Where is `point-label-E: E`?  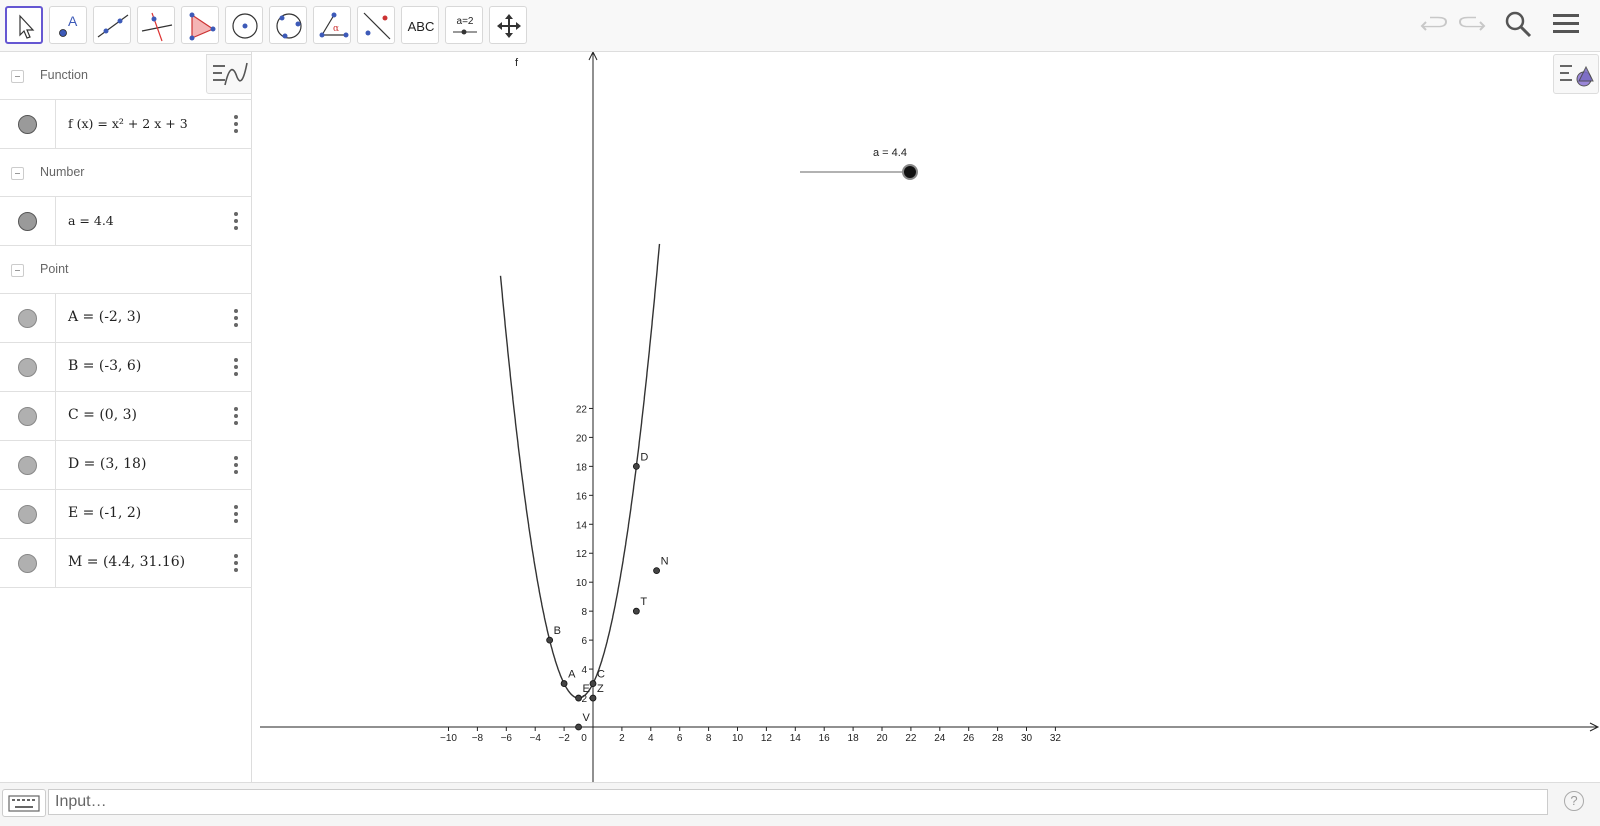
point-label-E: E is located at coordinates (586, 689).